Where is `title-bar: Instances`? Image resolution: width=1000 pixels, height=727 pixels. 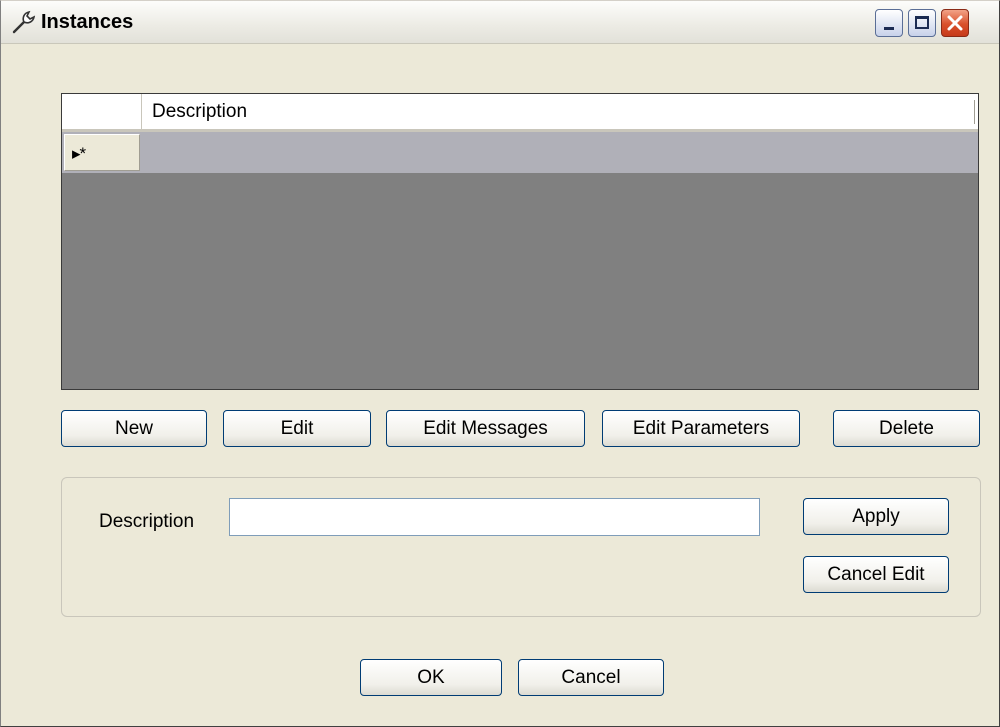
title-bar: Instances is located at coordinates (500, 22).